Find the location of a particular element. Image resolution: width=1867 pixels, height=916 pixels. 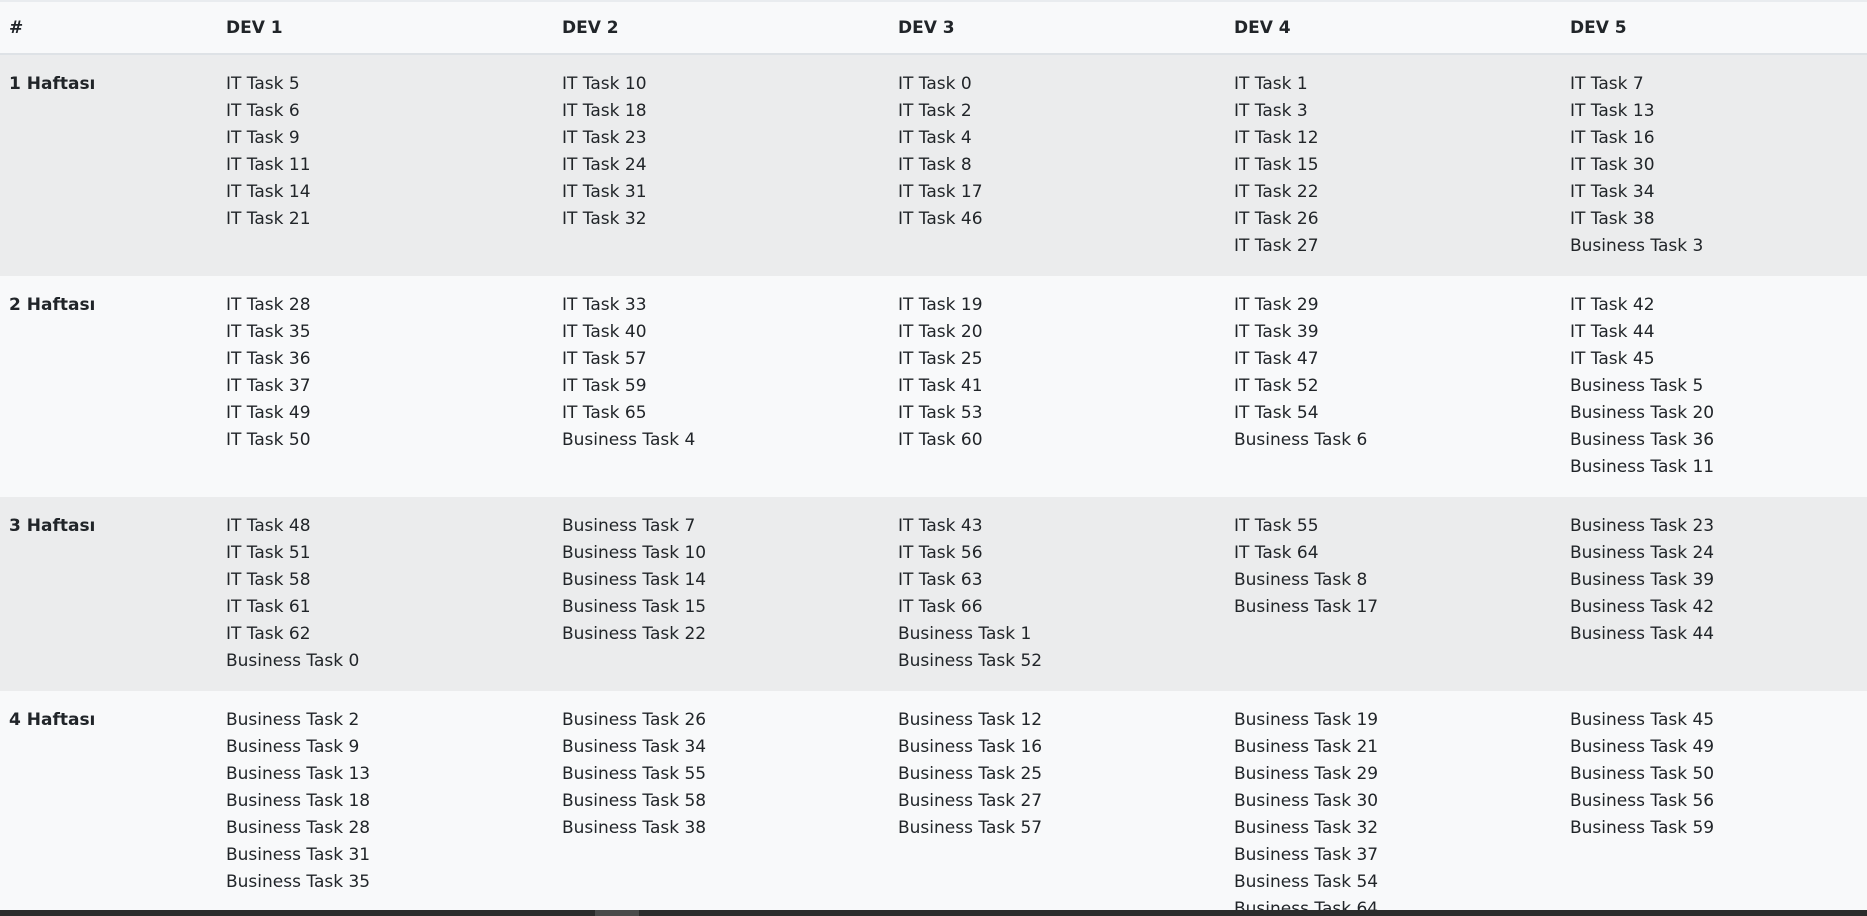

task-item: IT Task 8 is located at coordinates (935, 165).